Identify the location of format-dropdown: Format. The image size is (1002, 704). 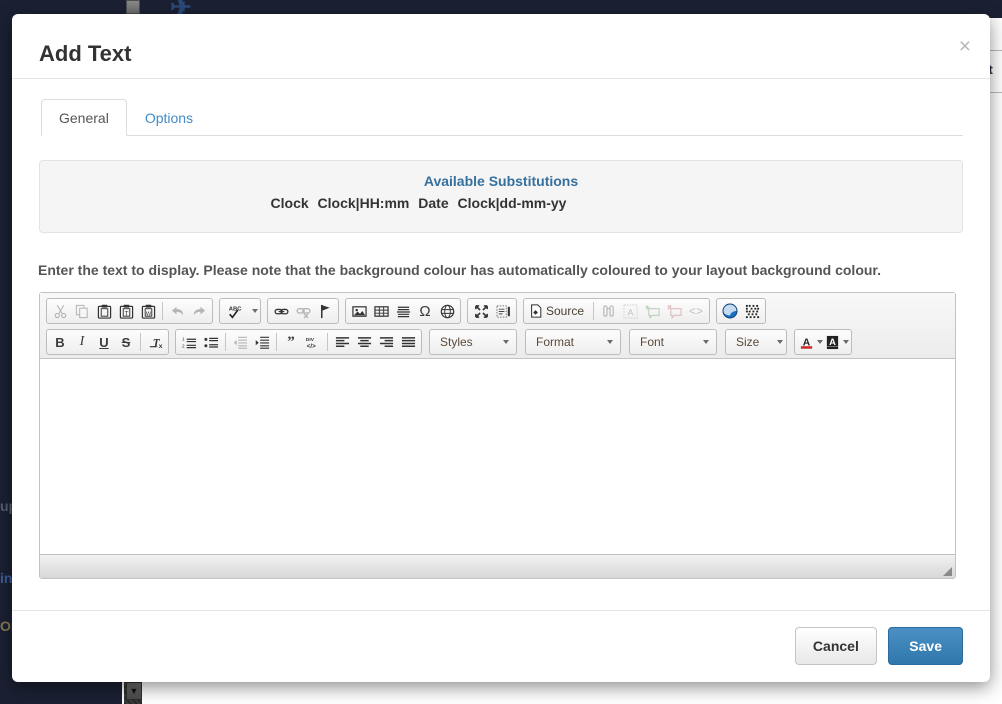
(573, 342).